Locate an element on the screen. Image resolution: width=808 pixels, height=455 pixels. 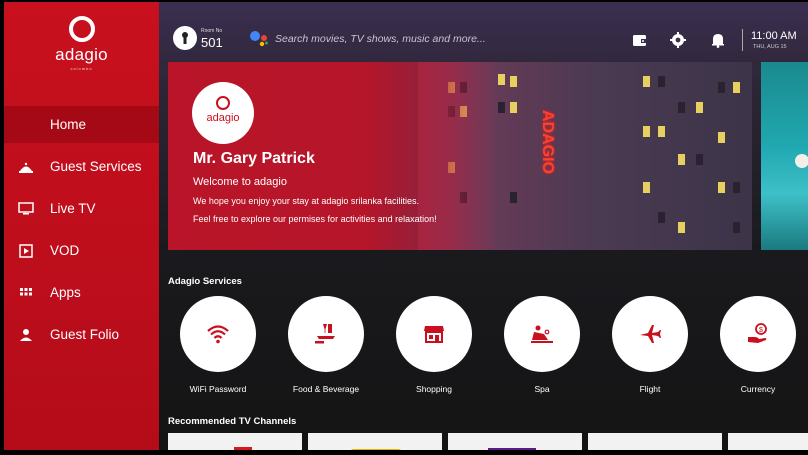
services-title: Adagio Services is located at coordinates (205, 281).